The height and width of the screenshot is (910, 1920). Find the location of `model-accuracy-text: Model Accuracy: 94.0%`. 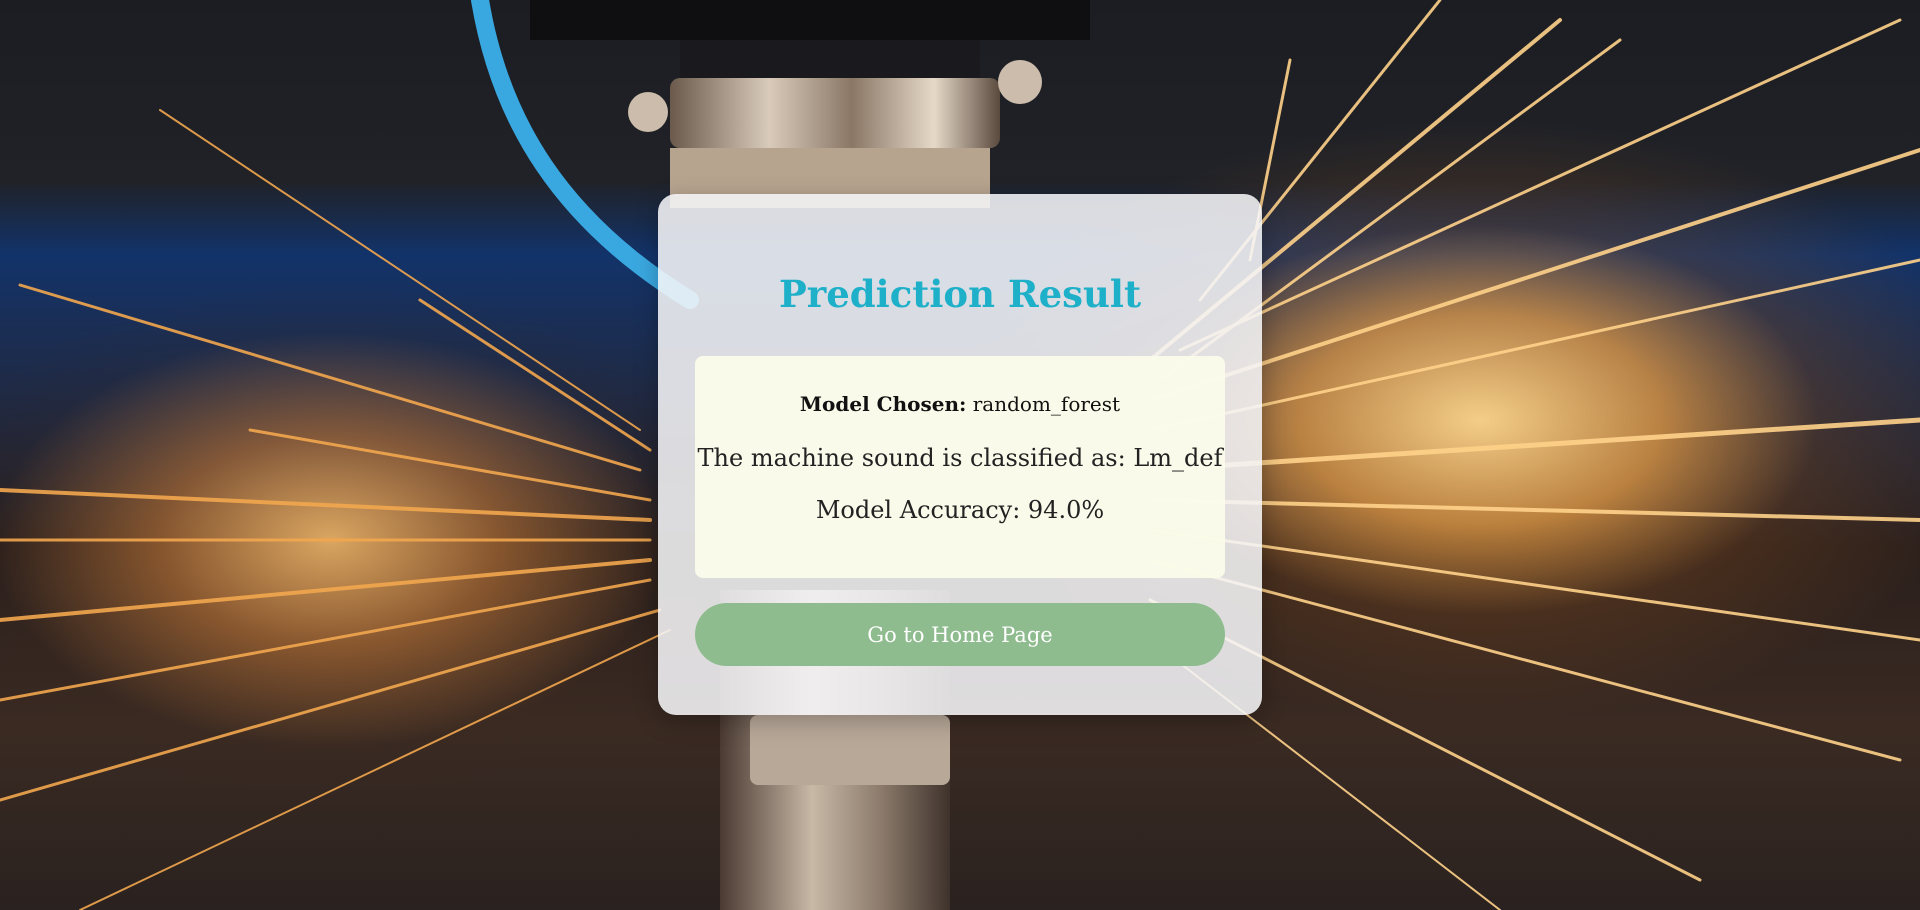

model-accuracy-text: Model Accuracy: 94.0% is located at coordinates (960, 510).